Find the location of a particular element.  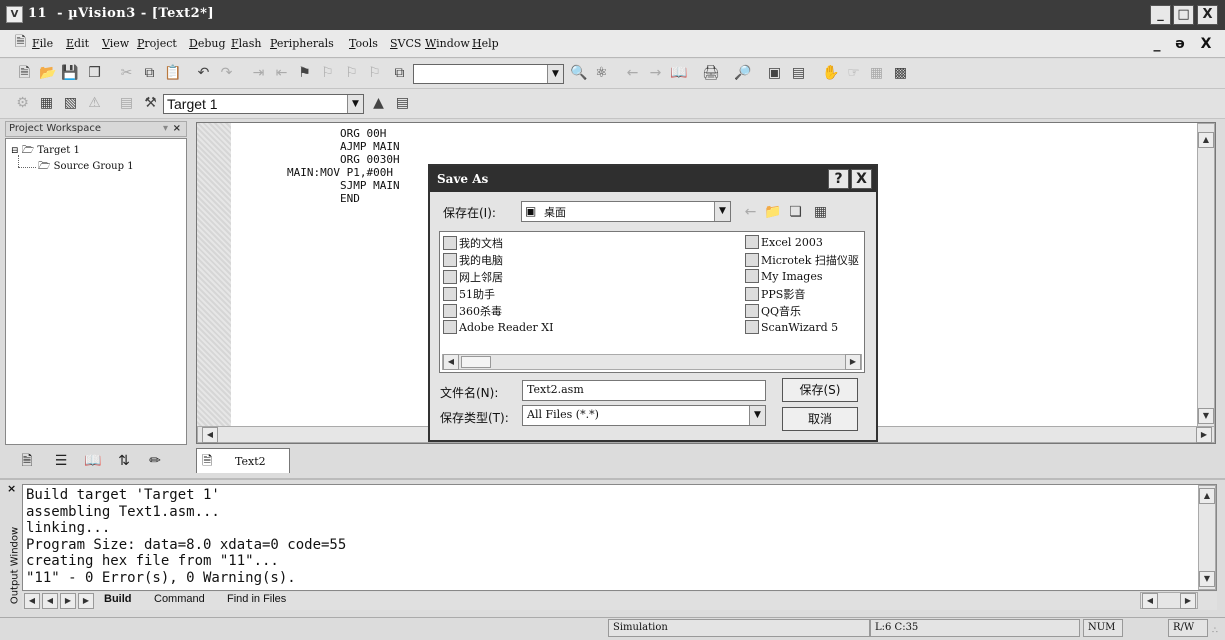

list-item: 我的电脑 is located at coordinates (473, 260).